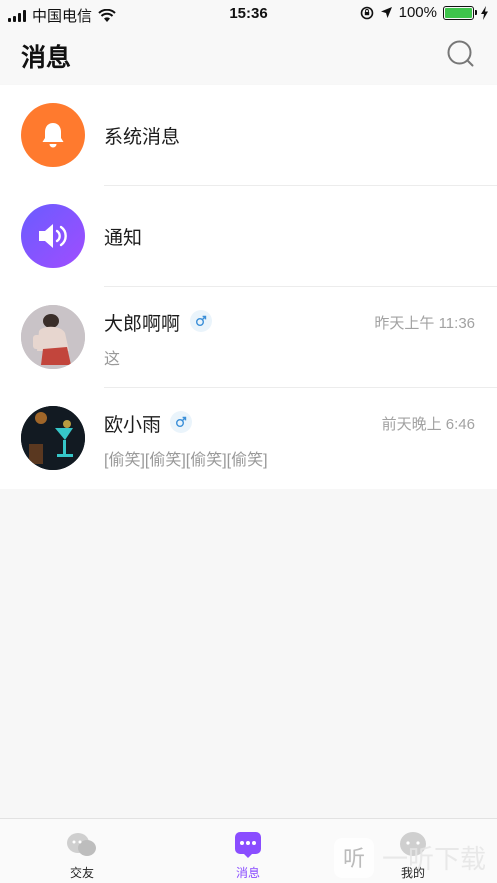 Image resolution: width=497 pixels, height=883 pixels. I want to click on message-preview: 这, so click(112, 359).